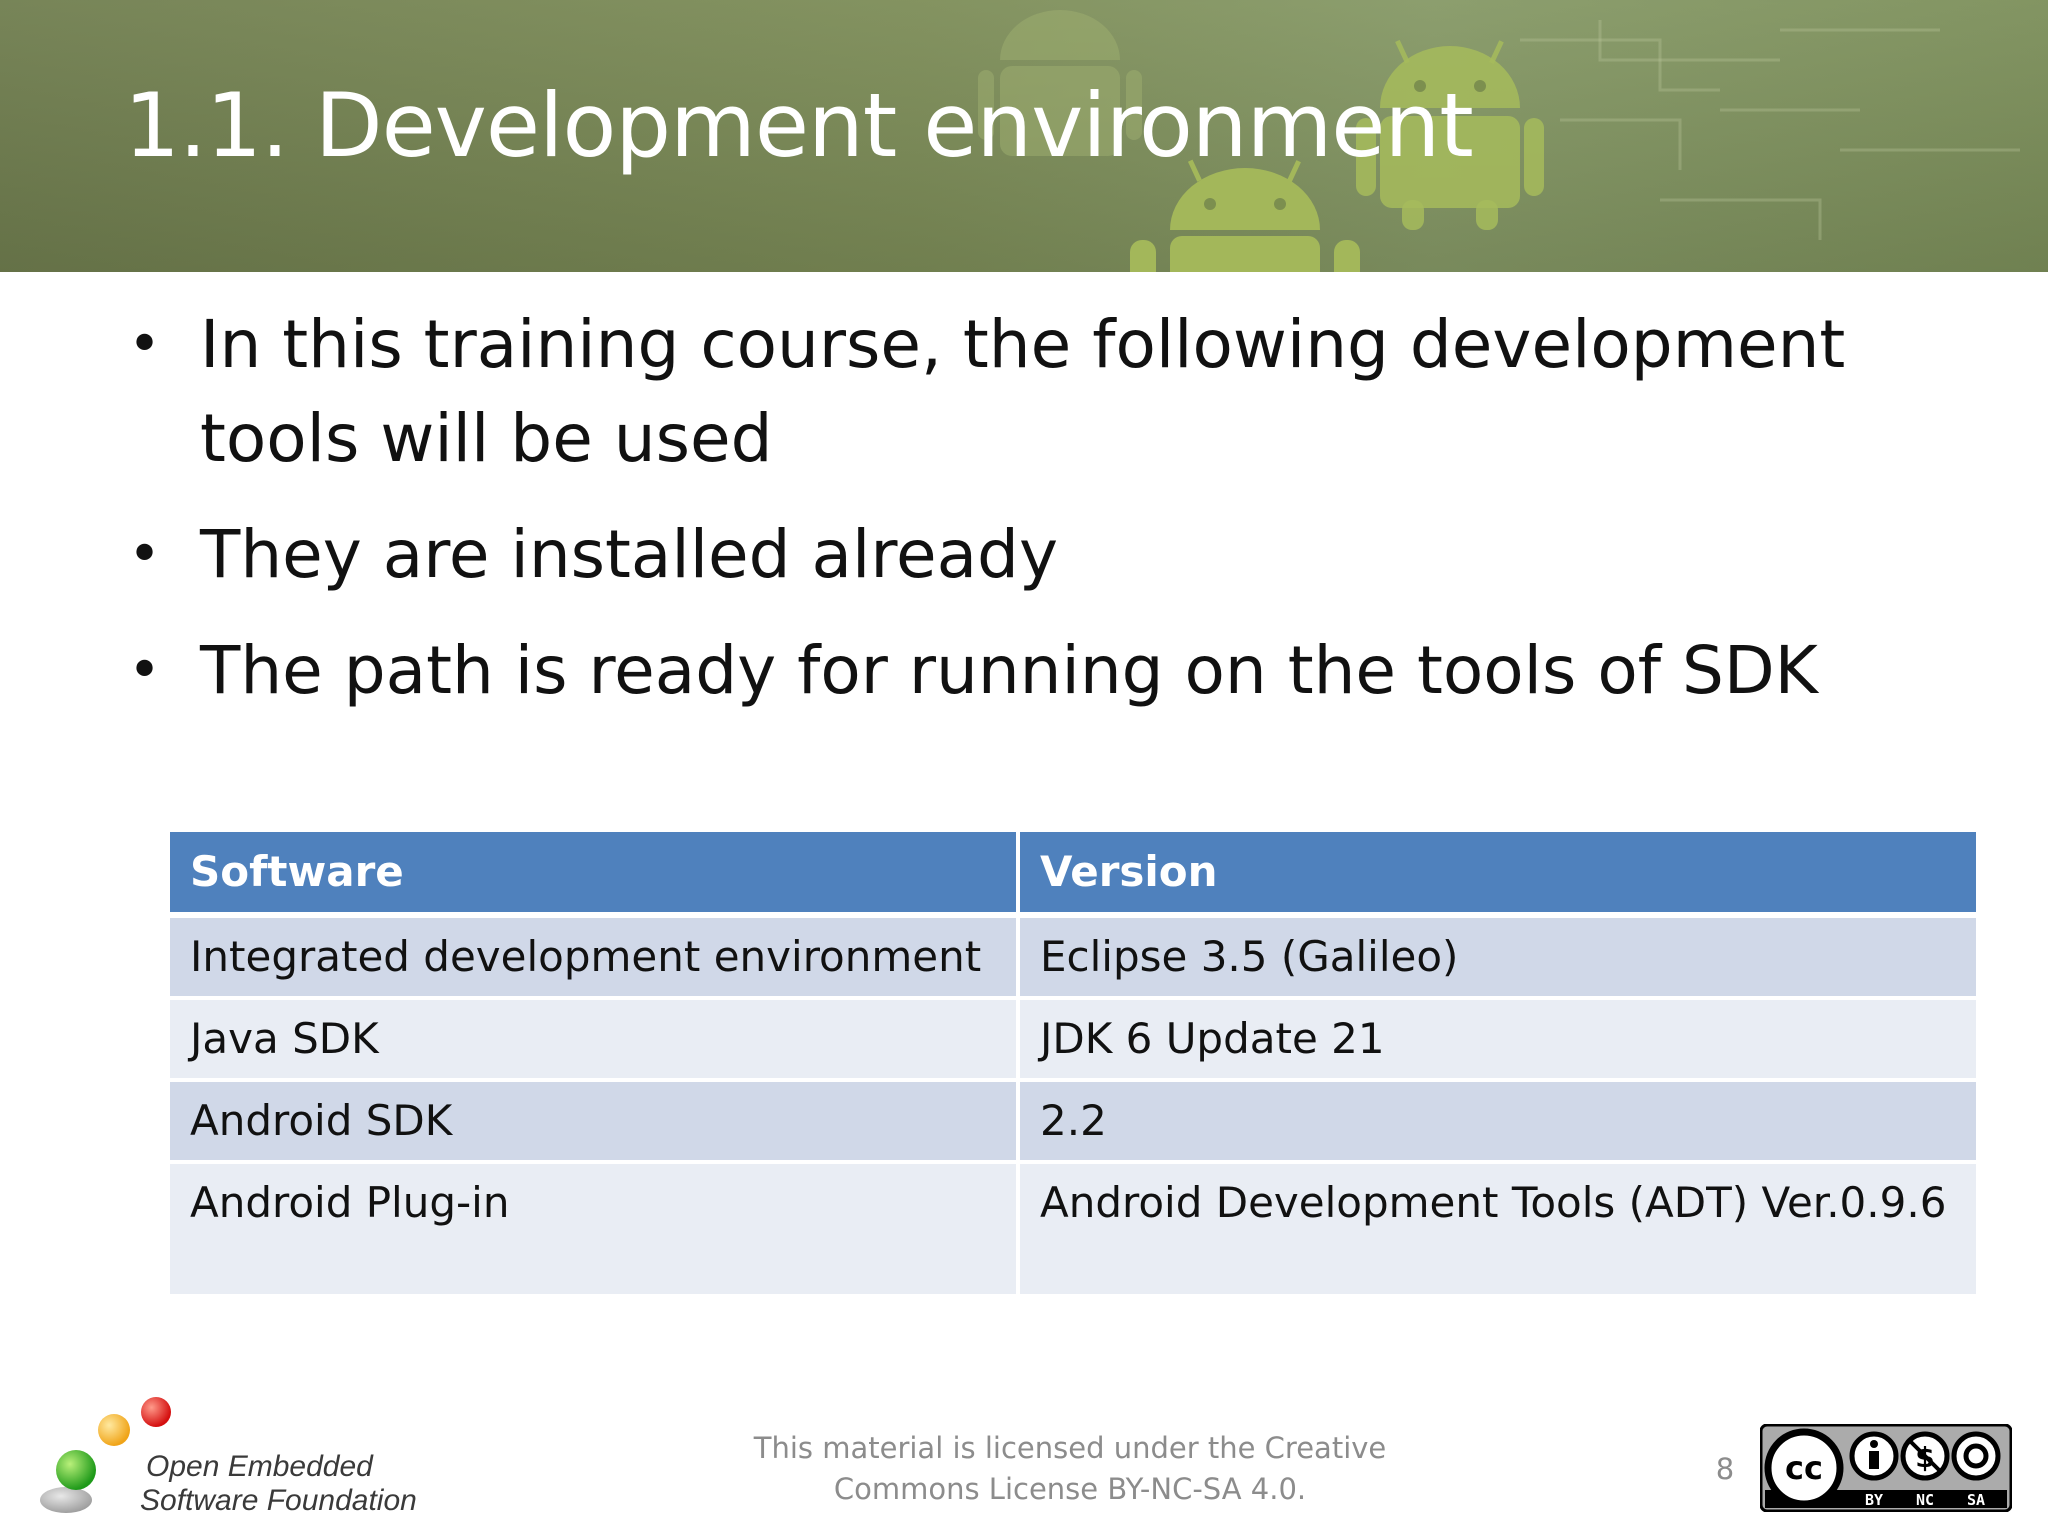  What do you see at coordinates (799, 125) in the screenshot?
I see `page-title: 1.1. Development environment` at bounding box center [799, 125].